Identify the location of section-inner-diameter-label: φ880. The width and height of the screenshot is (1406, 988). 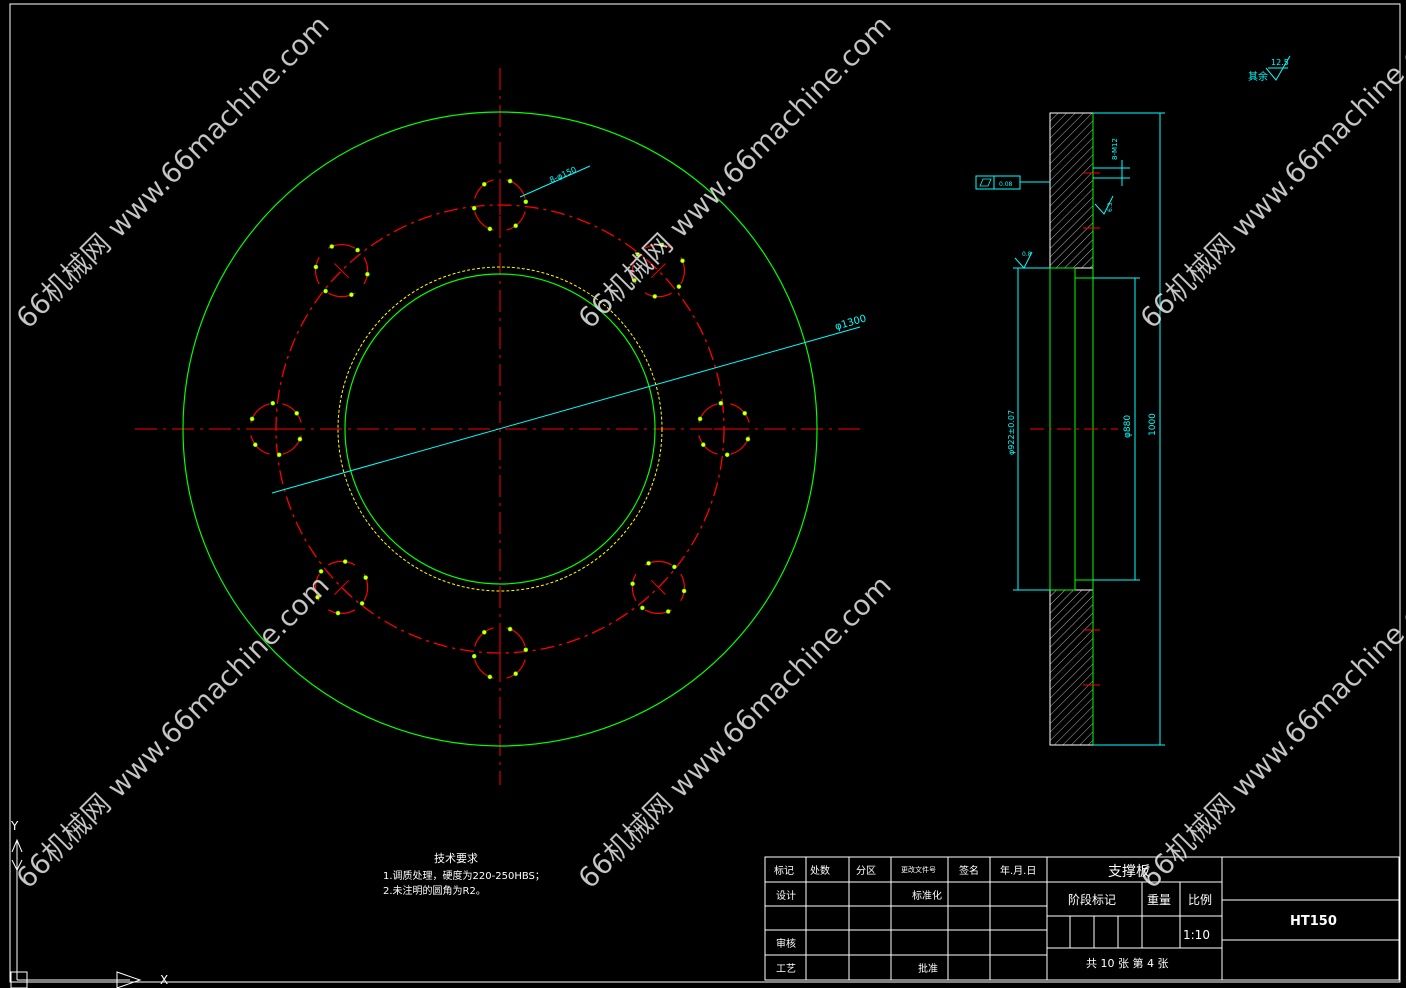
(1128, 426).